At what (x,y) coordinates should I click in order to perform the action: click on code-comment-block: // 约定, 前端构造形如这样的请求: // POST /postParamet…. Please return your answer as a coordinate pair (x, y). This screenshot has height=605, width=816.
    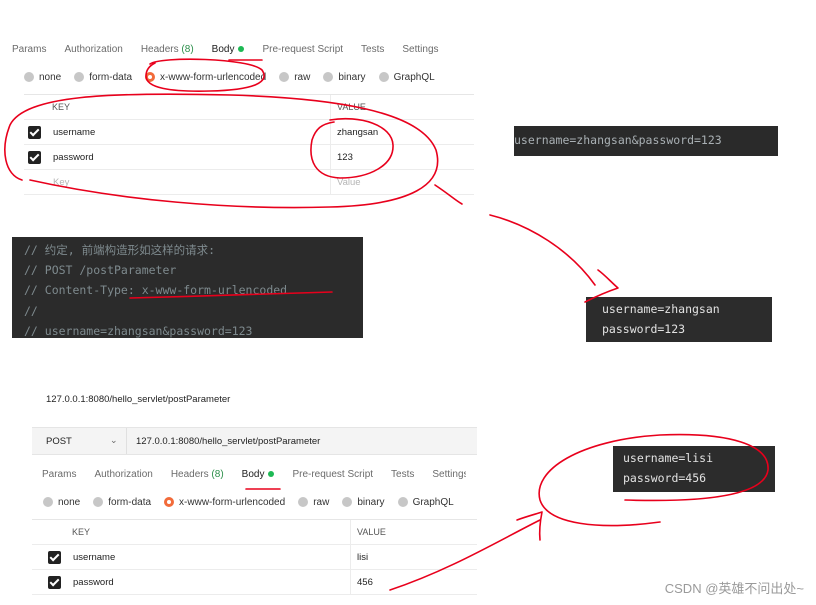
    Looking at the image, I should click on (187, 287).